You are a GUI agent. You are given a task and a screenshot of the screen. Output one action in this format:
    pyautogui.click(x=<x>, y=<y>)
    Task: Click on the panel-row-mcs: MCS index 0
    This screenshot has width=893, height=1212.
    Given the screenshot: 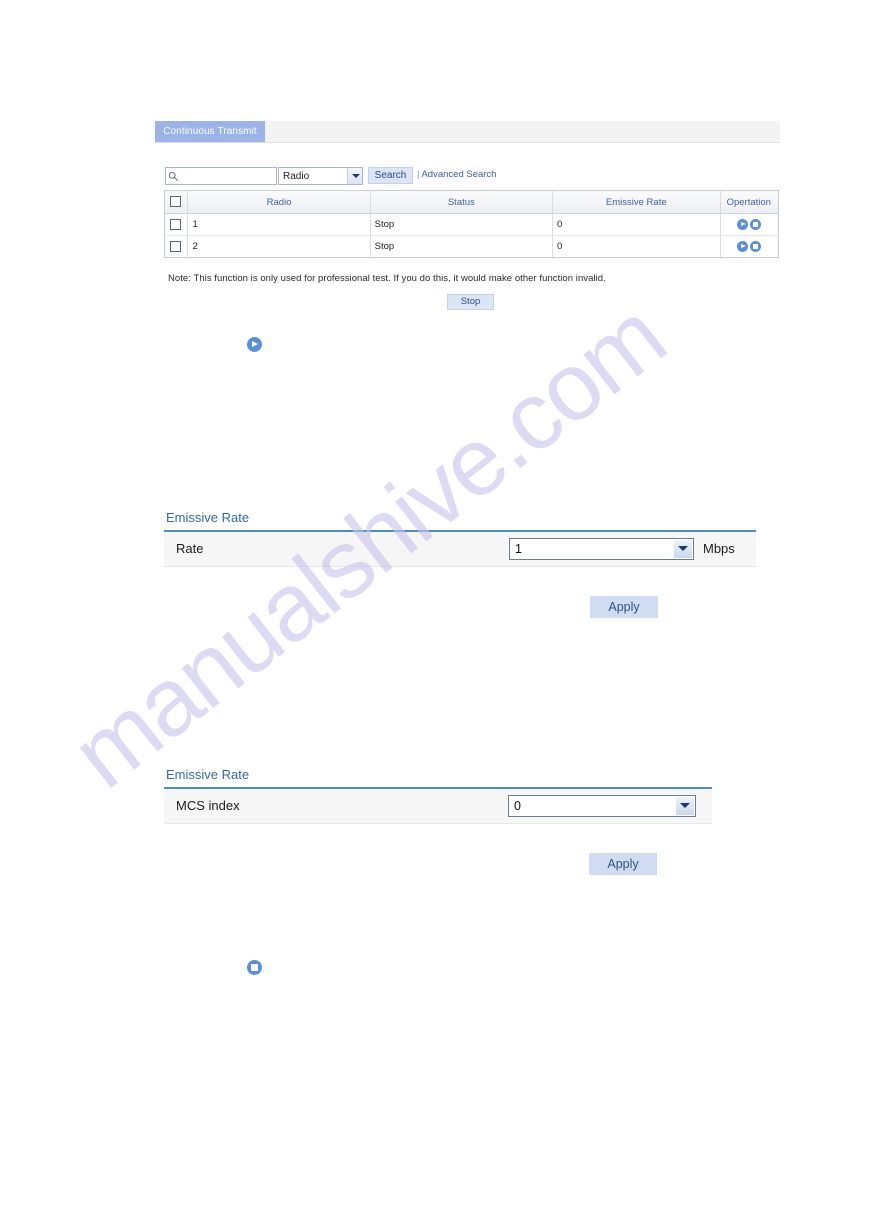 What is the action you would take?
    pyautogui.click(x=438, y=806)
    